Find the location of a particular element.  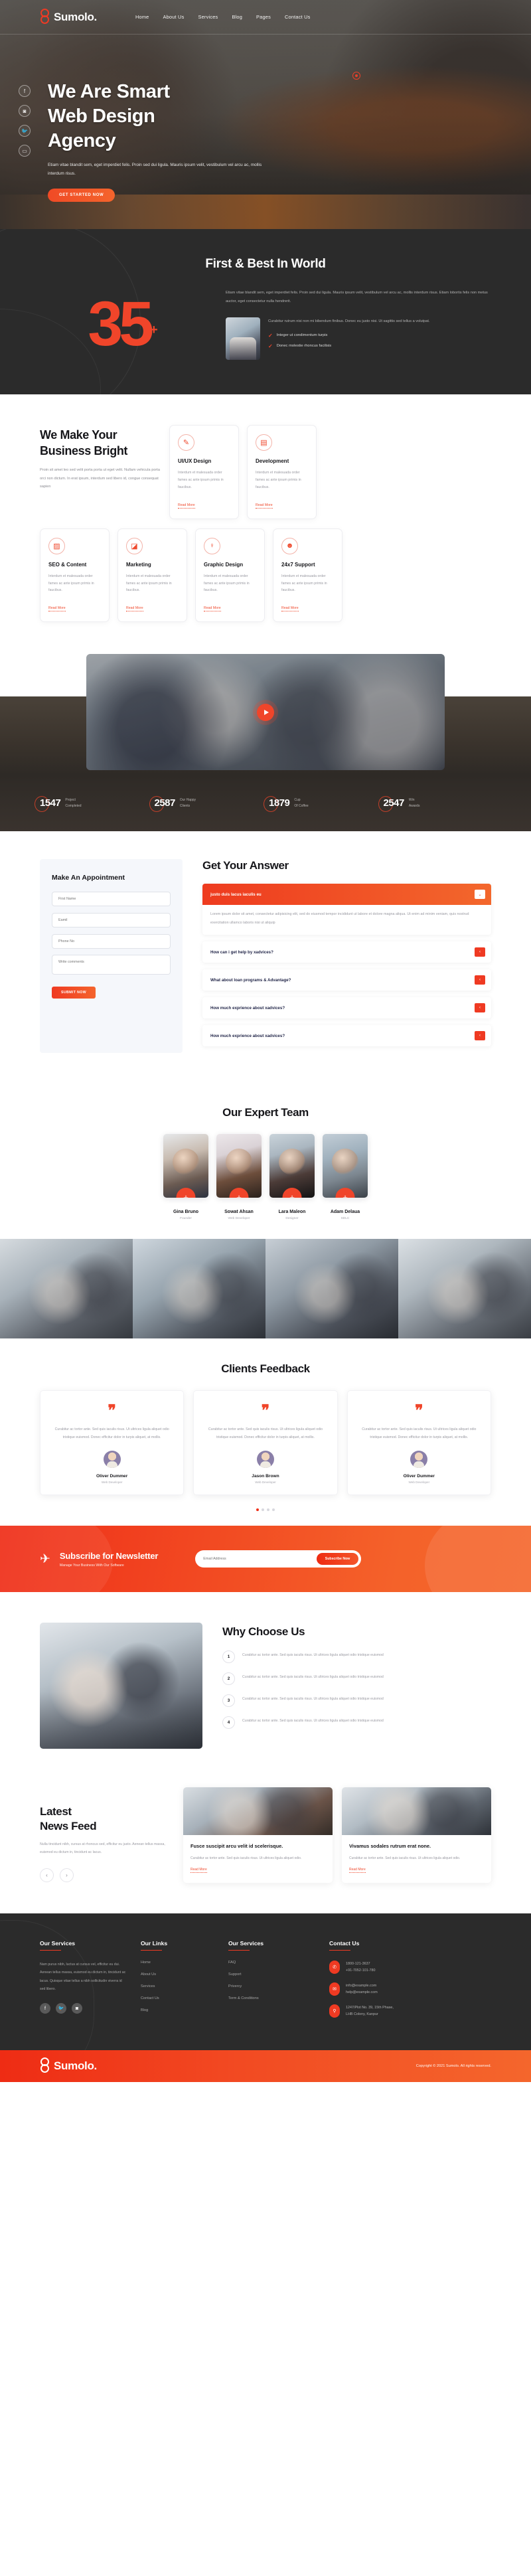

why-choose-us-title: Why Choose Us is located at coordinates (263, 1632).